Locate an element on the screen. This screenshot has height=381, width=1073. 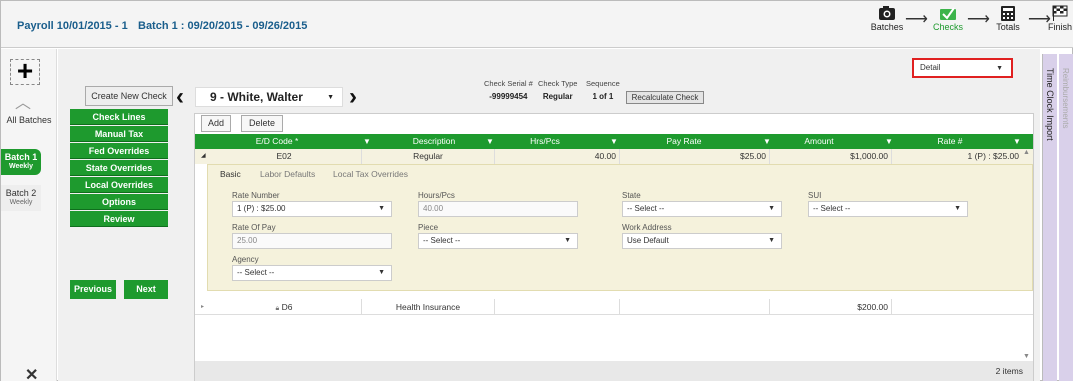
step-finish: Finish is located at coordinates (1059, 18).